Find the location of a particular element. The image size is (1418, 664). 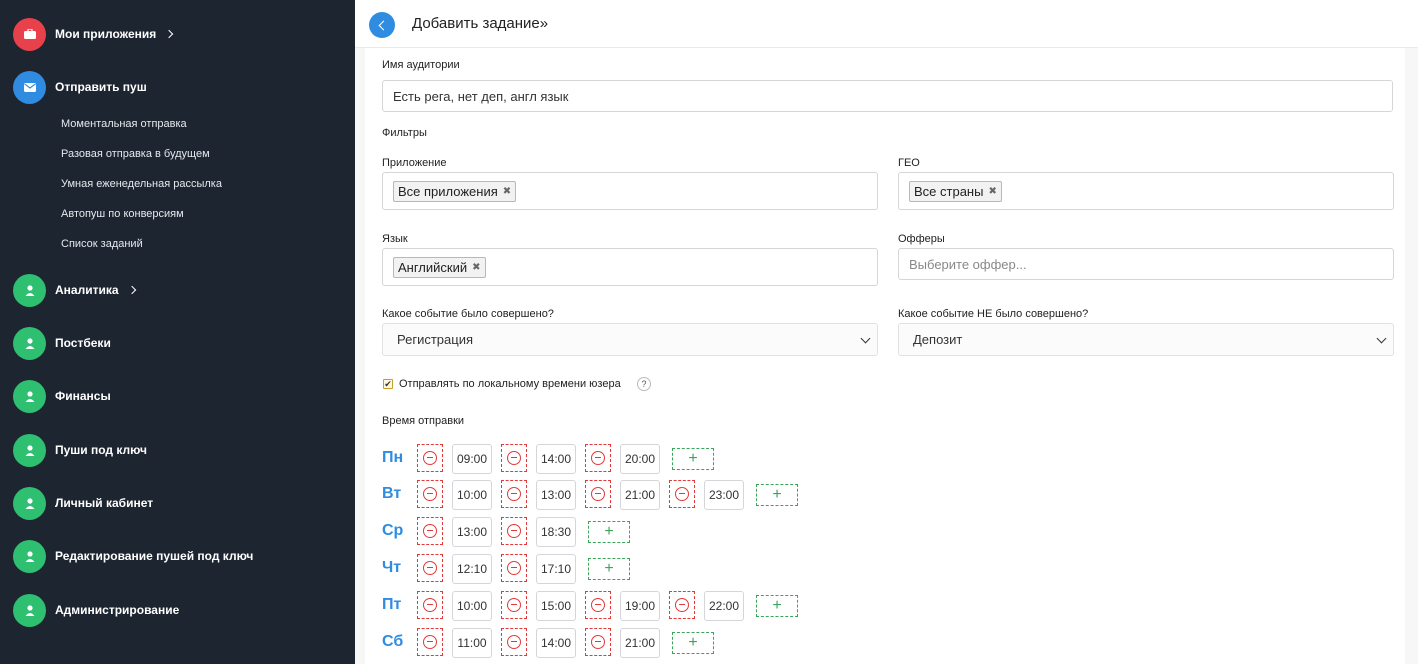

time-input: 17:10 is located at coordinates (556, 569).